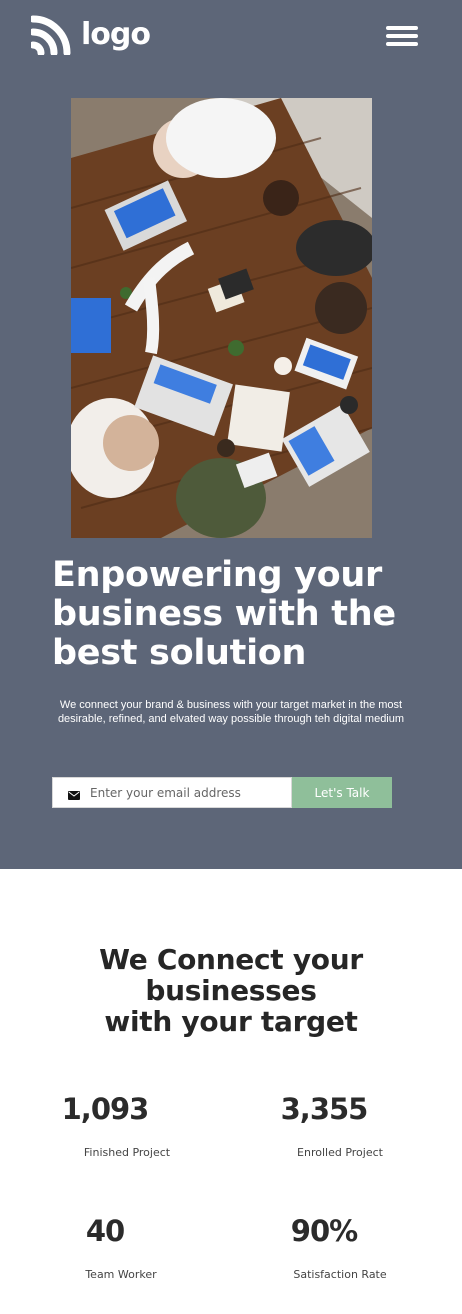  I want to click on stat-team-worker: 40 Team Worker, so click(105, 1247).